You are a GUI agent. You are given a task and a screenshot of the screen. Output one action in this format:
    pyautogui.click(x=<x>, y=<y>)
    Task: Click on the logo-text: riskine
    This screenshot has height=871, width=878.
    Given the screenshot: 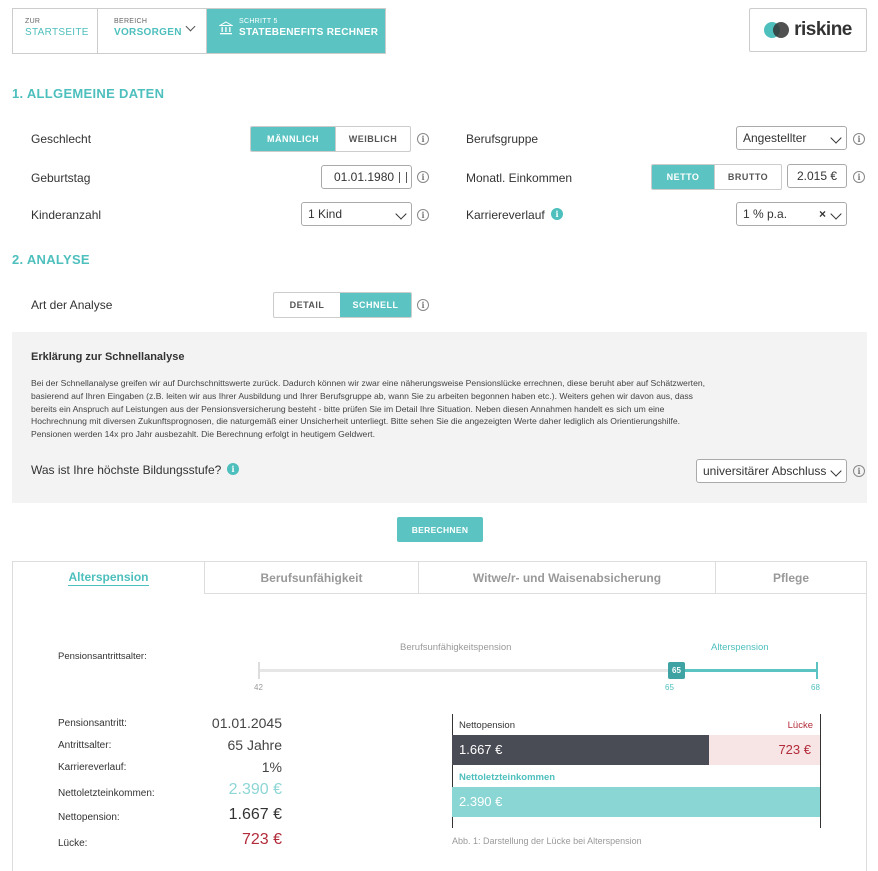 What is the action you would take?
    pyautogui.click(x=823, y=29)
    